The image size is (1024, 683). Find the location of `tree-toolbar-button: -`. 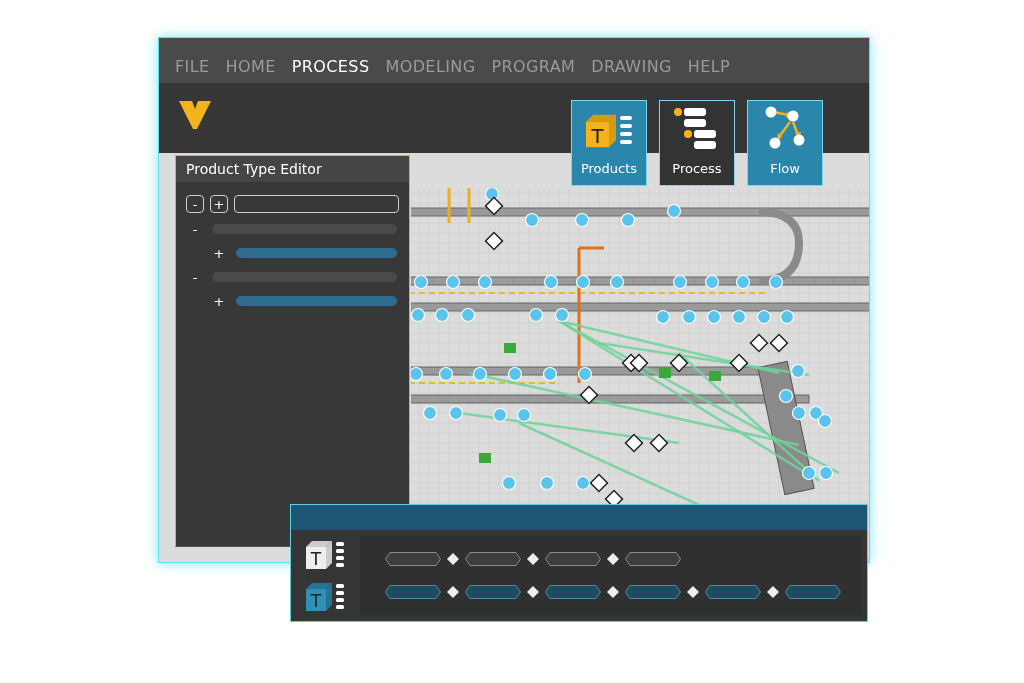

tree-toolbar-button: - is located at coordinates (195, 204).